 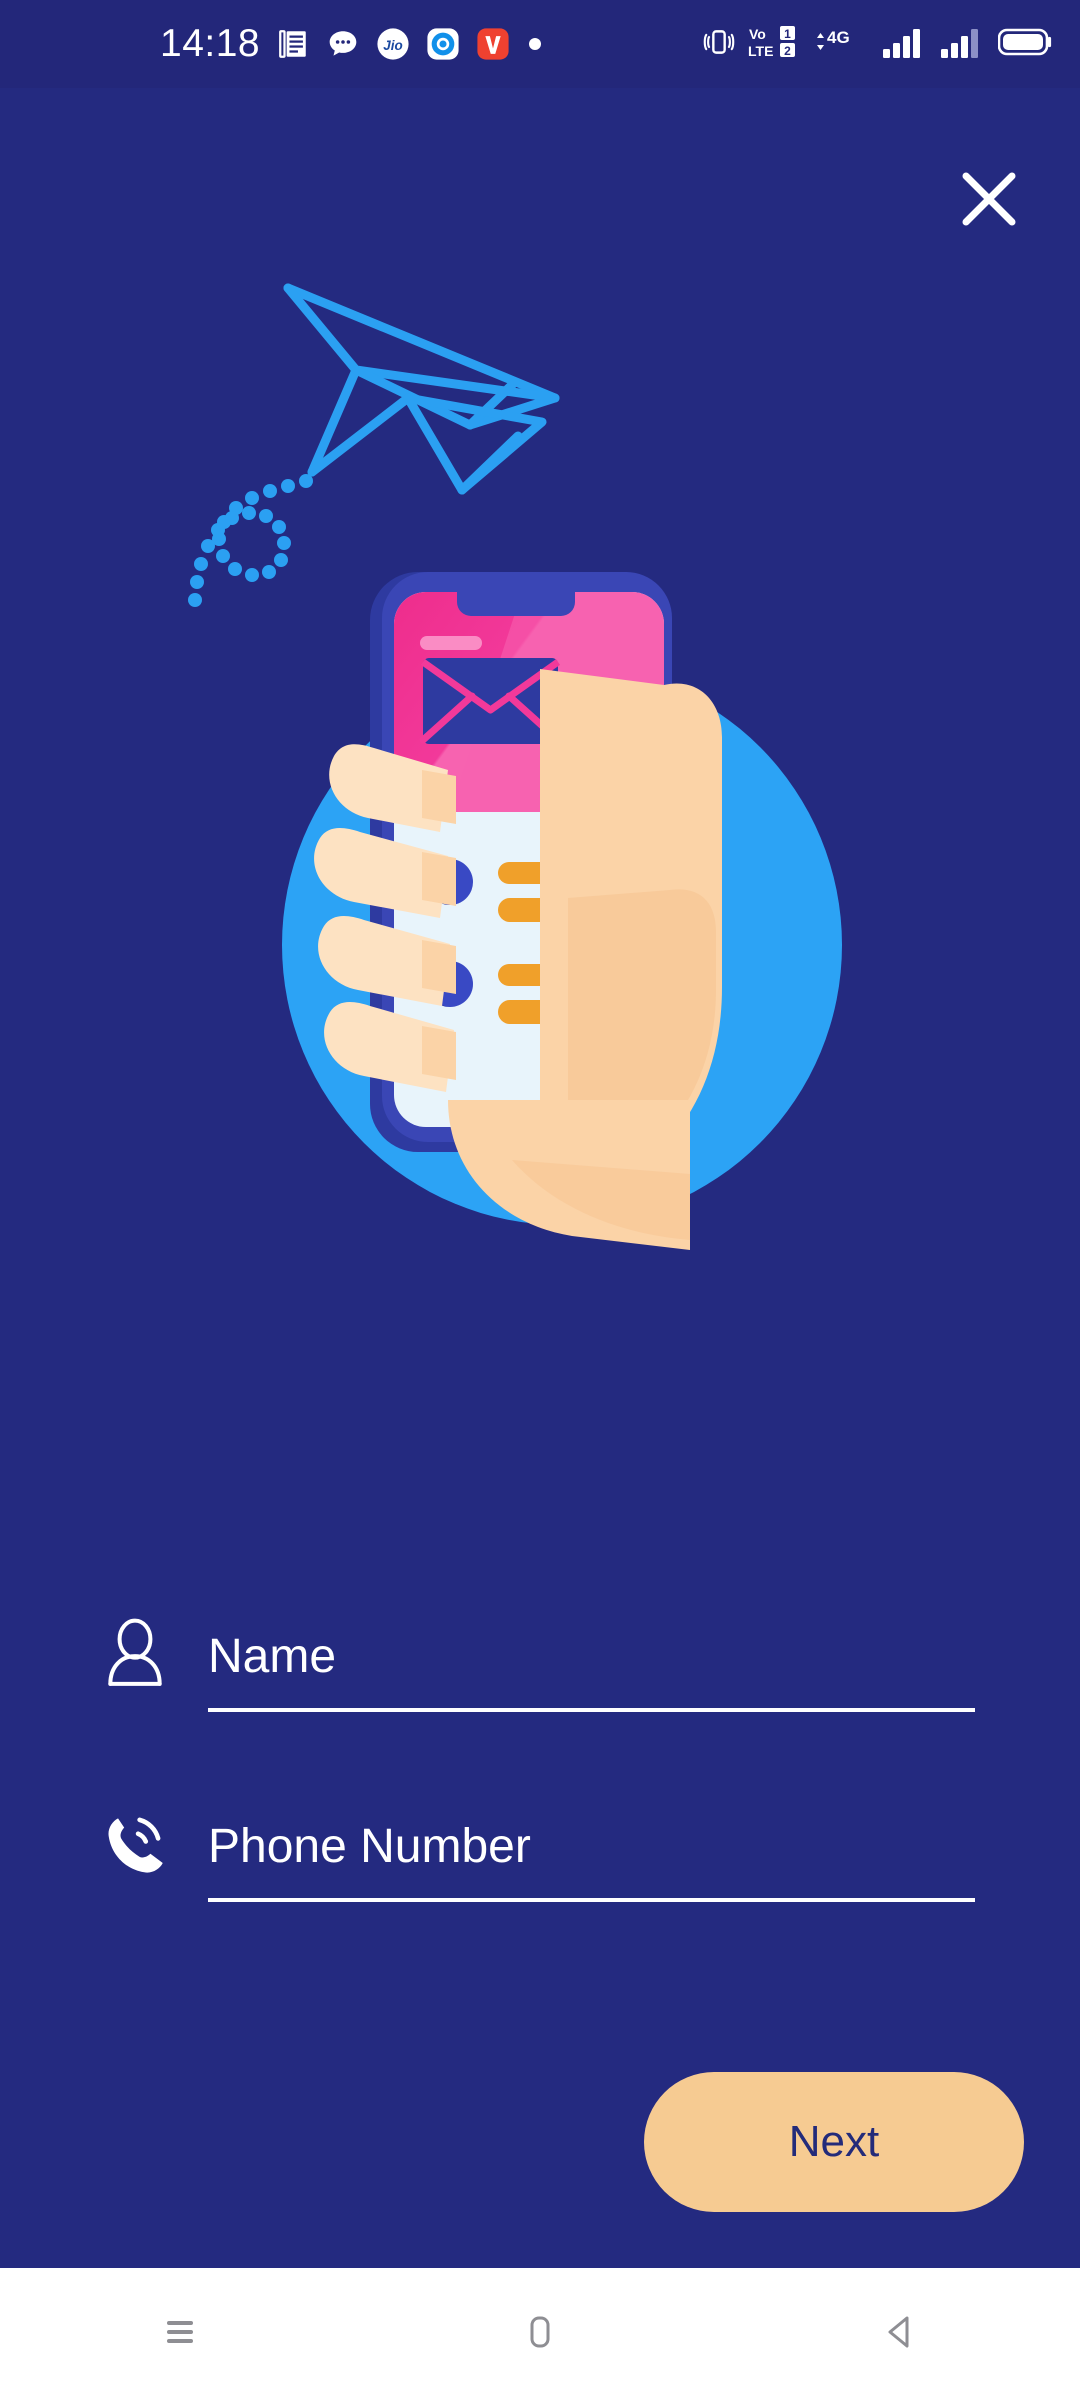 I want to click on nav-home-button, so click(x=540, y=2334).